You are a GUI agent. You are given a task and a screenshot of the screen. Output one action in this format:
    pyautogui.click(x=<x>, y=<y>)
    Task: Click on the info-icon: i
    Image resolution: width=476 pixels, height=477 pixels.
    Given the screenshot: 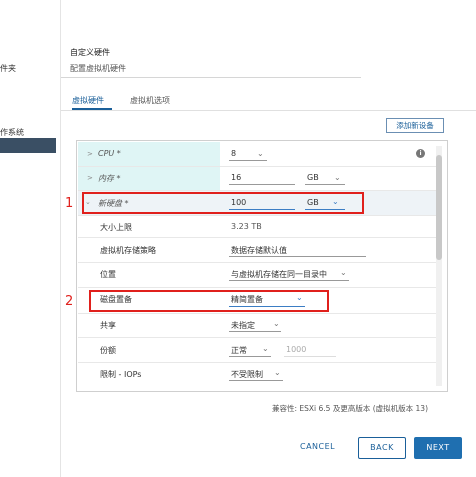 What is the action you would take?
    pyautogui.click(x=420, y=153)
    